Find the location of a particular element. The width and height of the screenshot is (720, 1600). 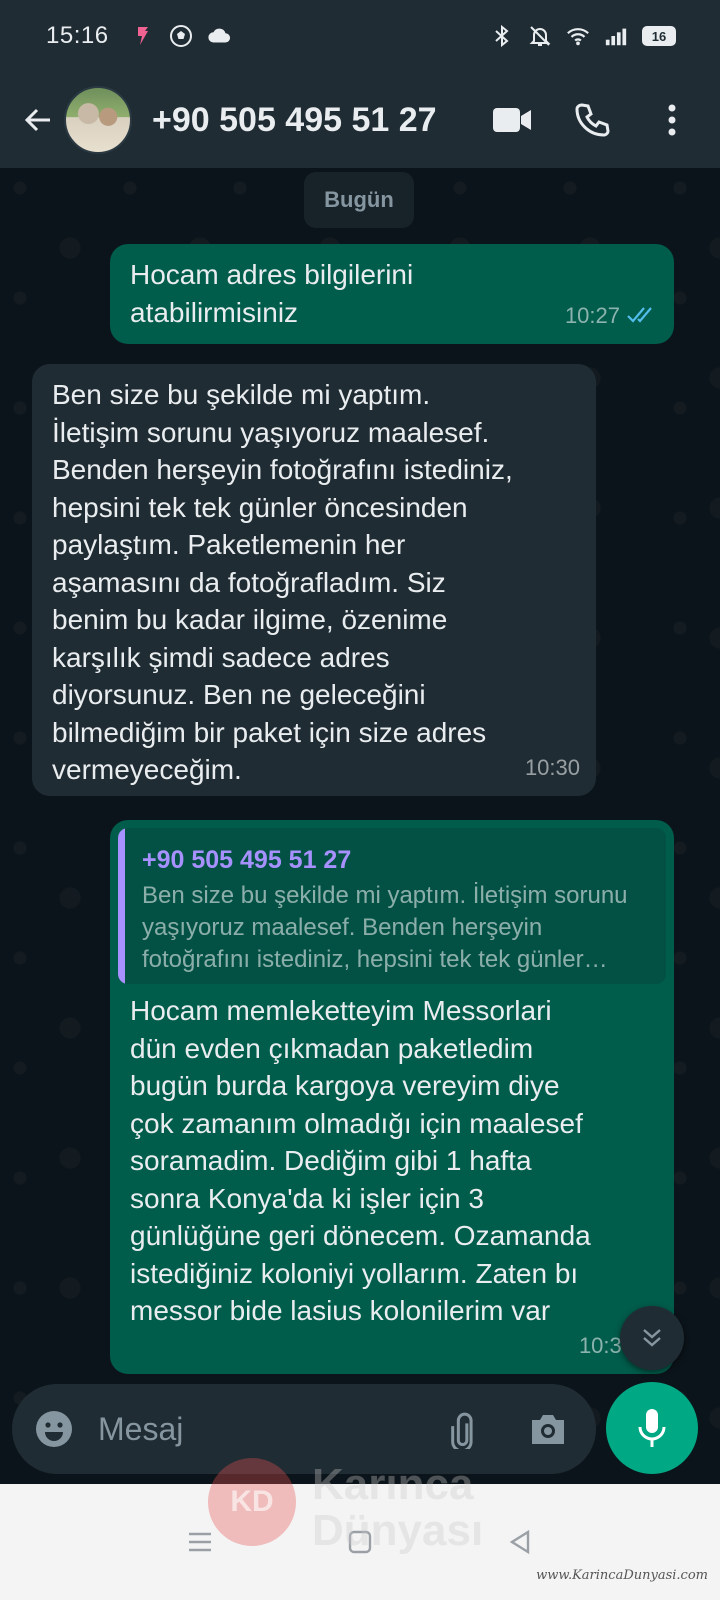

message-meta: 10:27 is located at coordinates (611, 316).